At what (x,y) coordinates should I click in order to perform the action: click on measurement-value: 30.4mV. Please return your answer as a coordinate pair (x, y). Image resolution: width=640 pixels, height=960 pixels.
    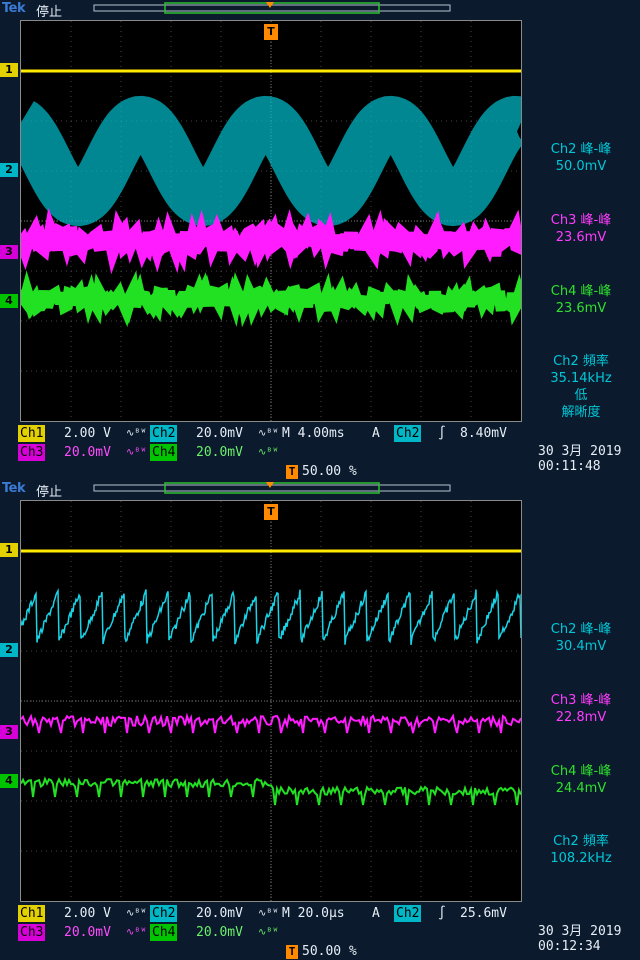
    Looking at the image, I should click on (581, 646).